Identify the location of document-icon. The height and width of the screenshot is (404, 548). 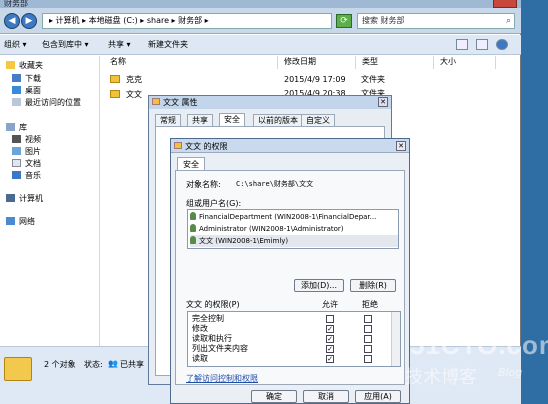
(16, 163).